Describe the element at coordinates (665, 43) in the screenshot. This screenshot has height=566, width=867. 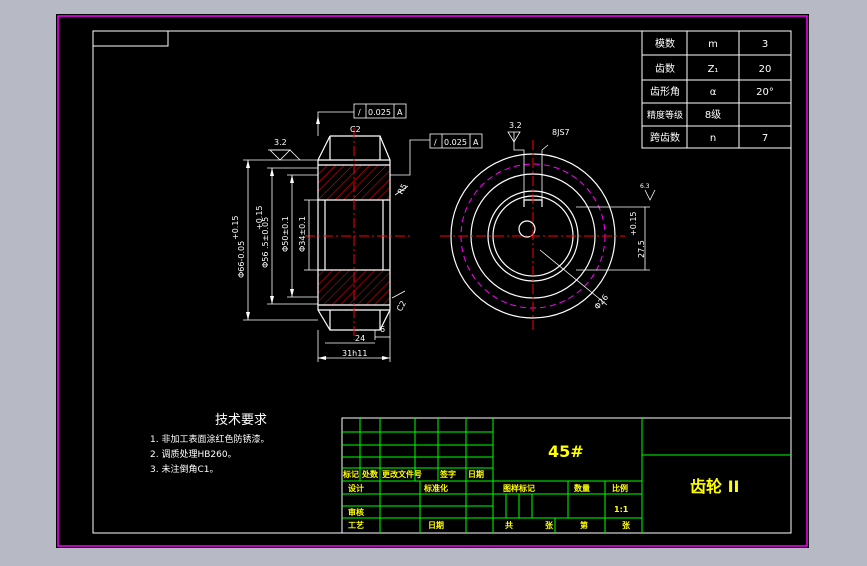
I see `param-label-1: 模数` at that location.